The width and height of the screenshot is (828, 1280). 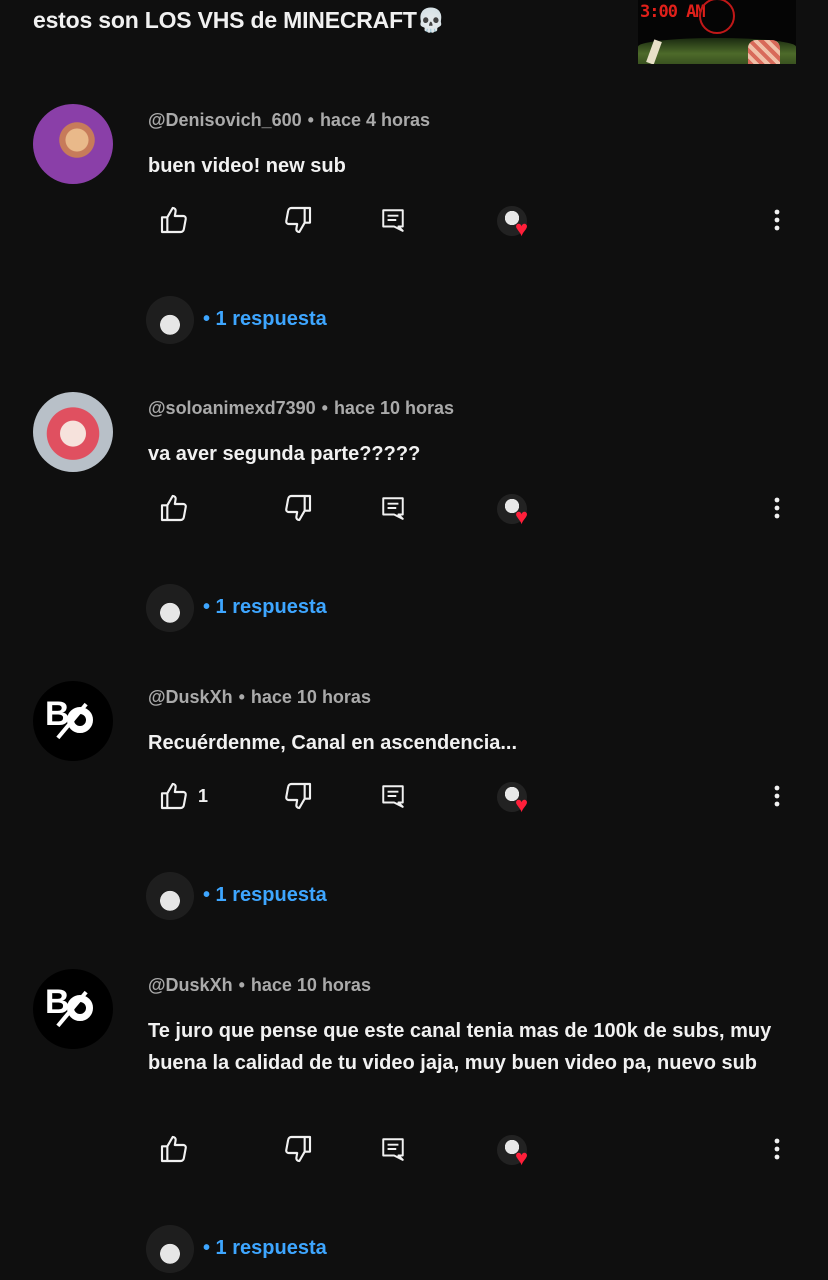 What do you see at coordinates (203, 795) in the screenshot?
I see `like-count: 1` at bounding box center [203, 795].